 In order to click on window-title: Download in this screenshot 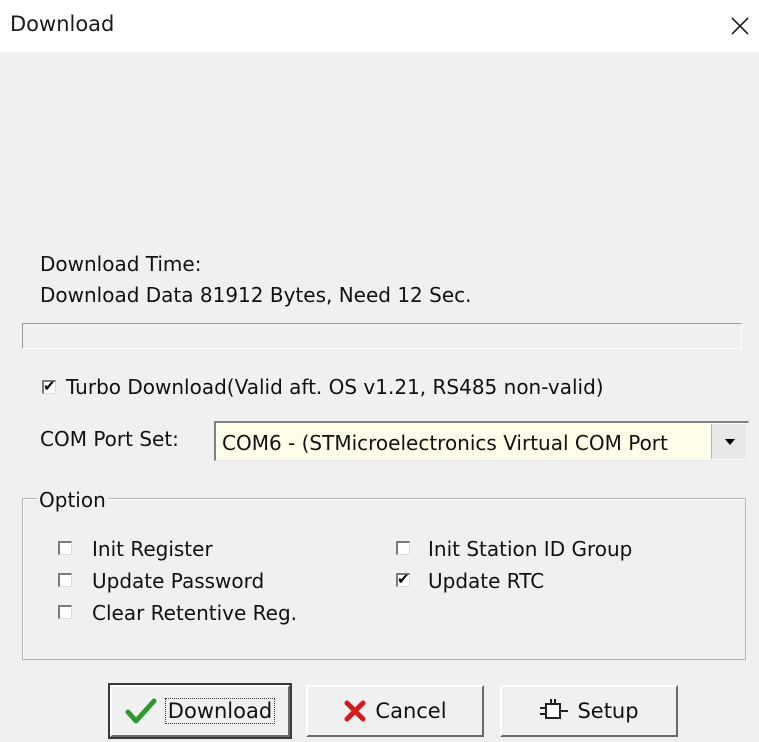, I will do `click(62, 24)`.